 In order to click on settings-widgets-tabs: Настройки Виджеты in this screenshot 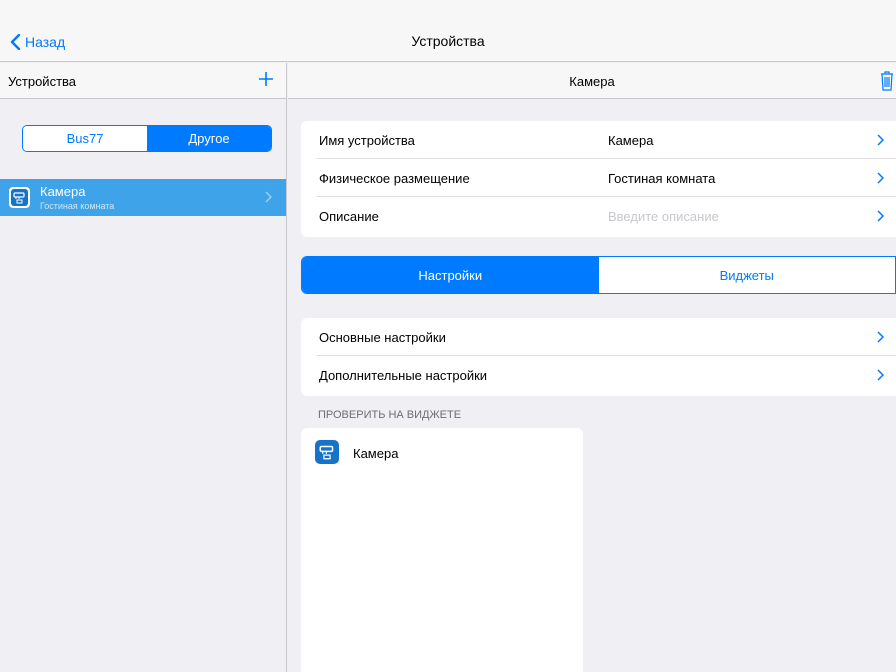, I will do `click(598, 275)`.